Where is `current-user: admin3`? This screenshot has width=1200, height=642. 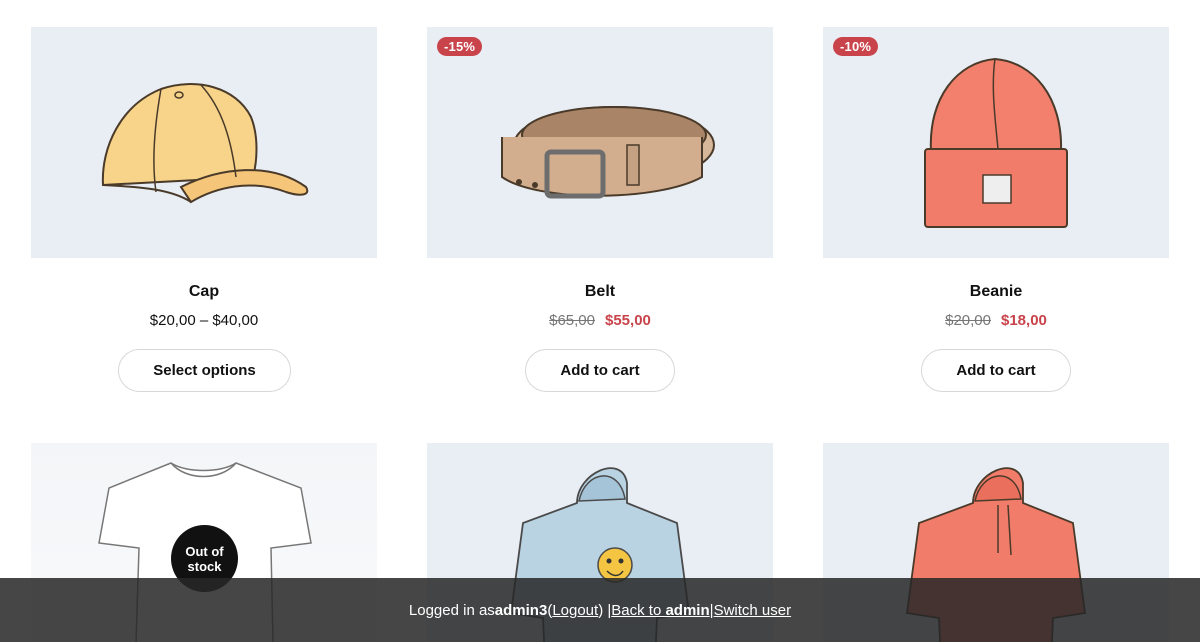 current-user: admin3 is located at coordinates (521, 610).